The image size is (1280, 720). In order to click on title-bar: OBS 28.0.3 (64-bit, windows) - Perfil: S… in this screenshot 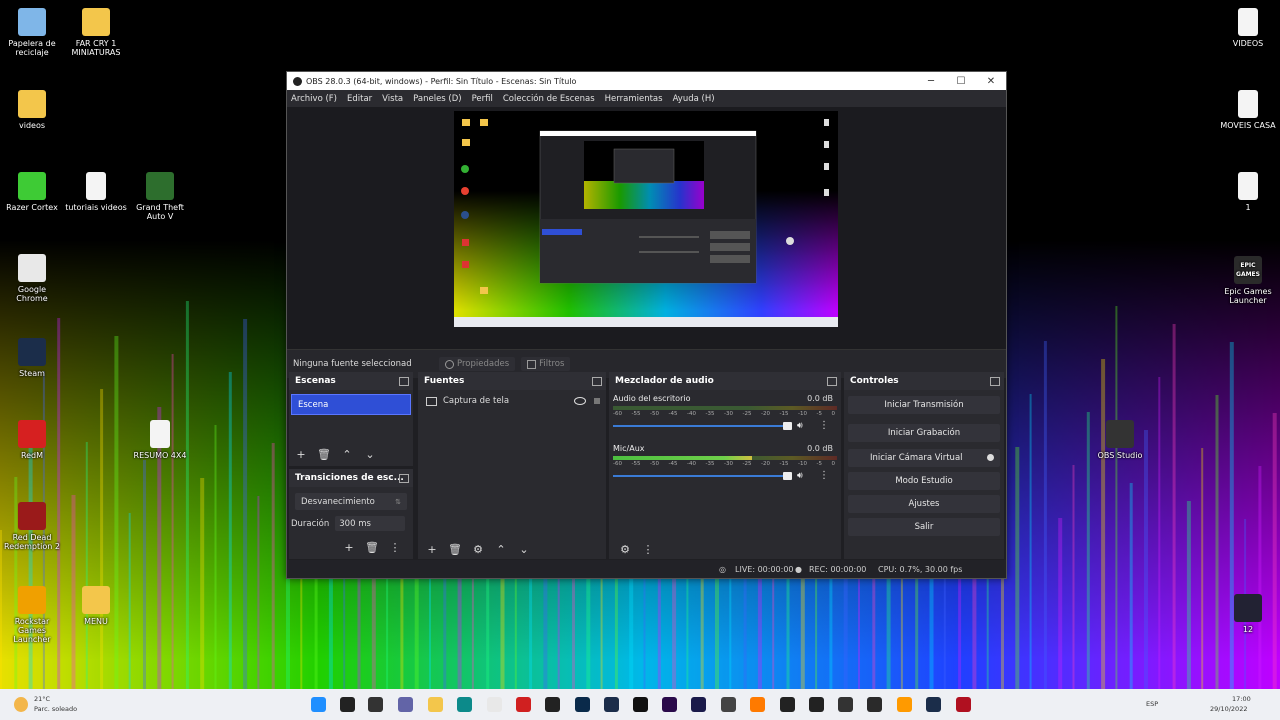, I will do `click(646, 81)`.